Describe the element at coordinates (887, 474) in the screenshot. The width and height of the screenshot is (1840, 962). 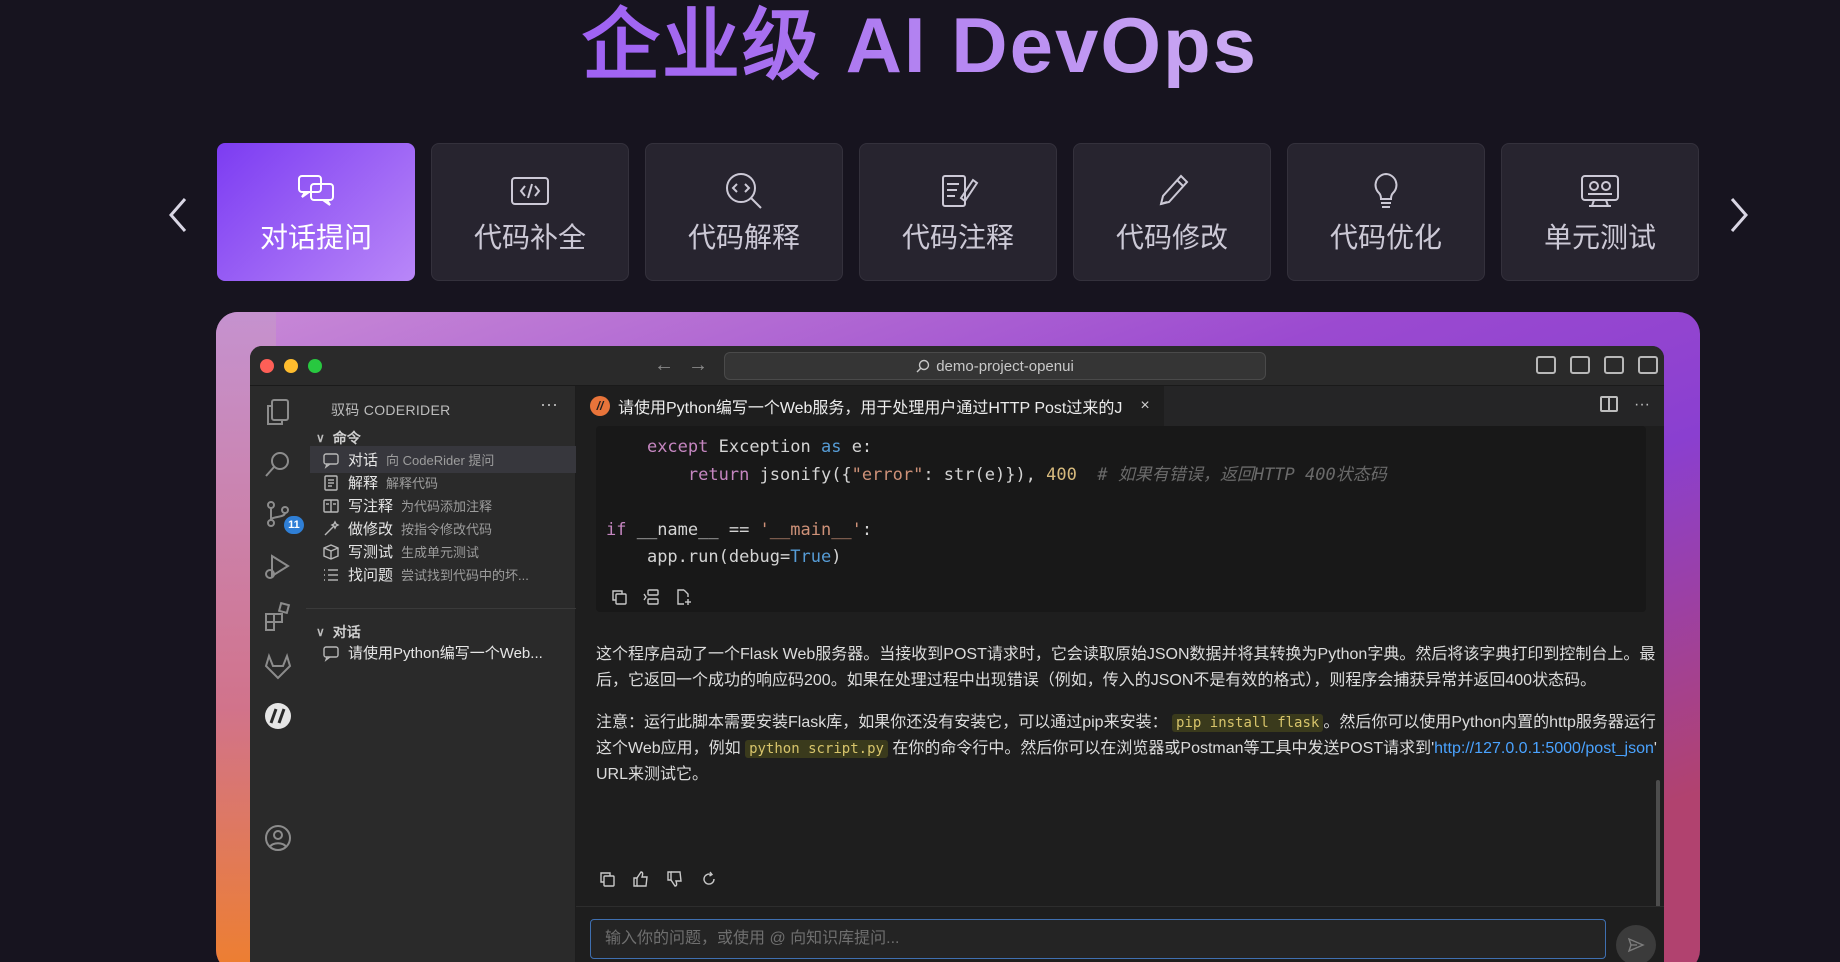
I see `code-token: "error"` at that location.